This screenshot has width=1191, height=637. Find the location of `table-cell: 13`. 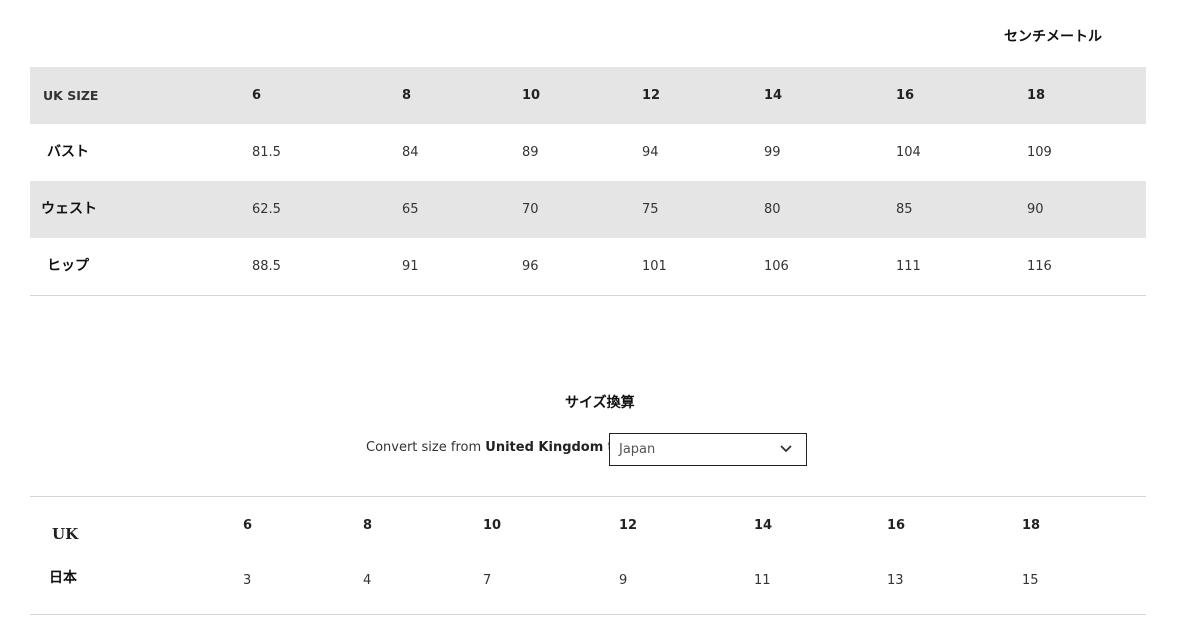

table-cell: 13 is located at coordinates (895, 580).